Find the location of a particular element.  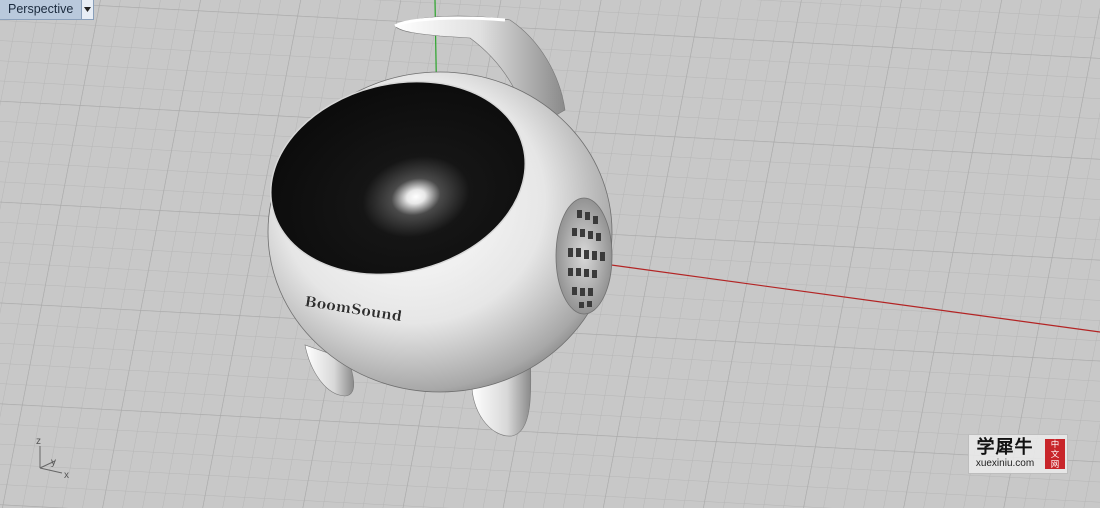

gizmo-y-label: y is located at coordinates (53, 462).